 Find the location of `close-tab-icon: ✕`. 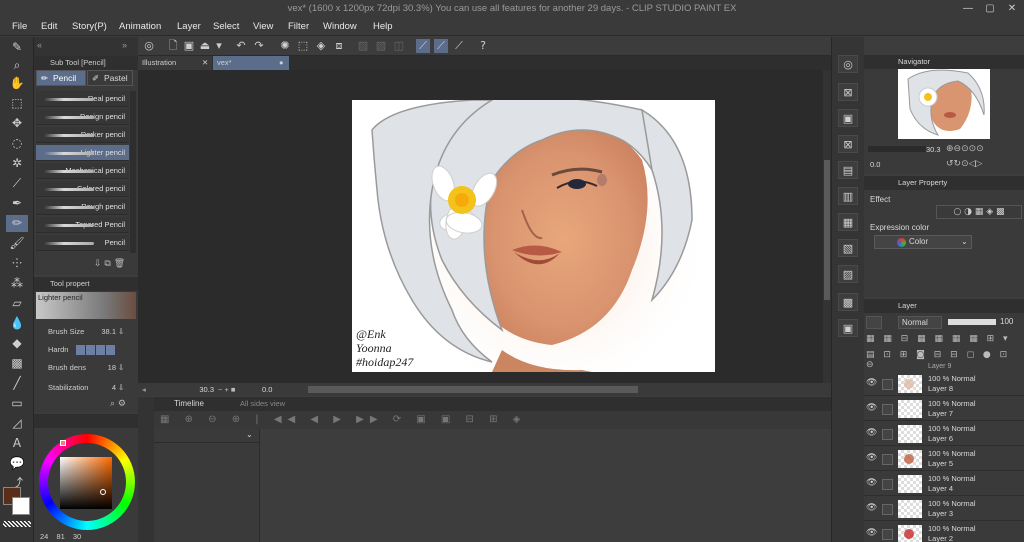

close-tab-icon: ✕ is located at coordinates (205, 63).